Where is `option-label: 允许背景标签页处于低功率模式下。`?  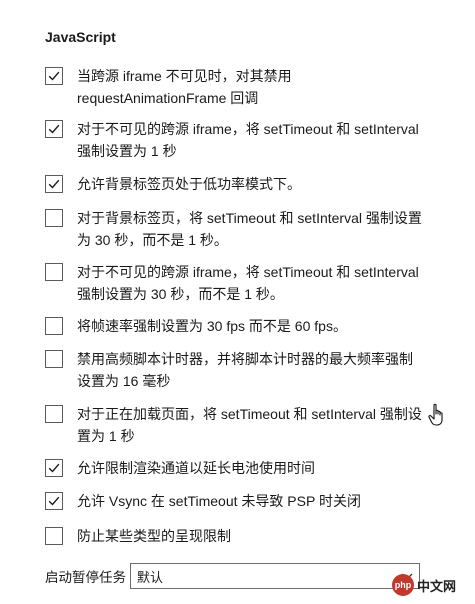 option-label: 允许背景标签页处于低功率模式下。 is located at coordinates (189, 184).